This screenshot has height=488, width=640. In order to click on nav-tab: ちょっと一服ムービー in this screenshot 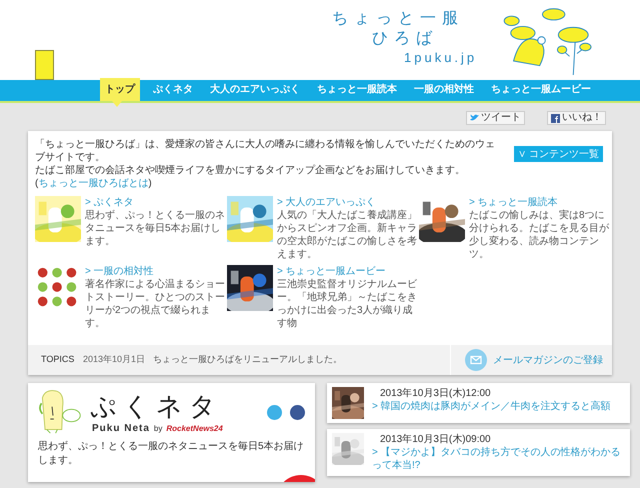, I will do `click(541, 89)`.